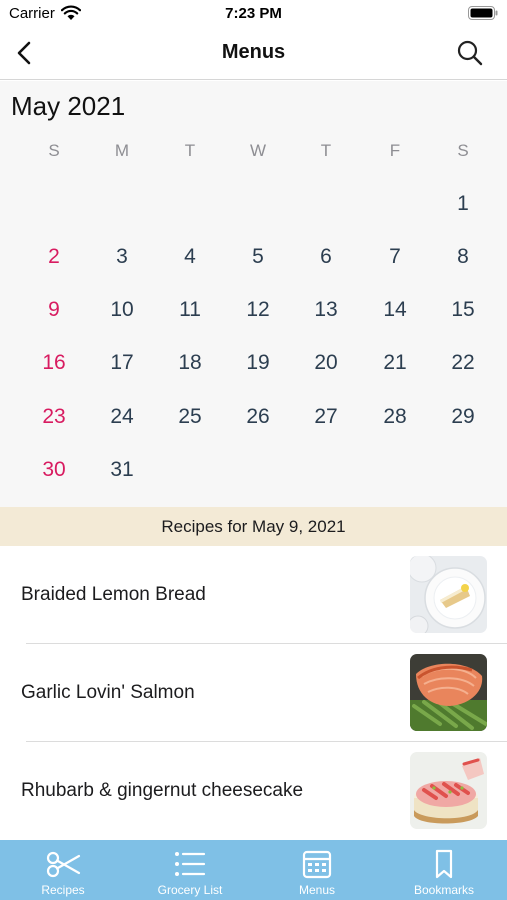  I want to click on search-button, so click(470, 53).